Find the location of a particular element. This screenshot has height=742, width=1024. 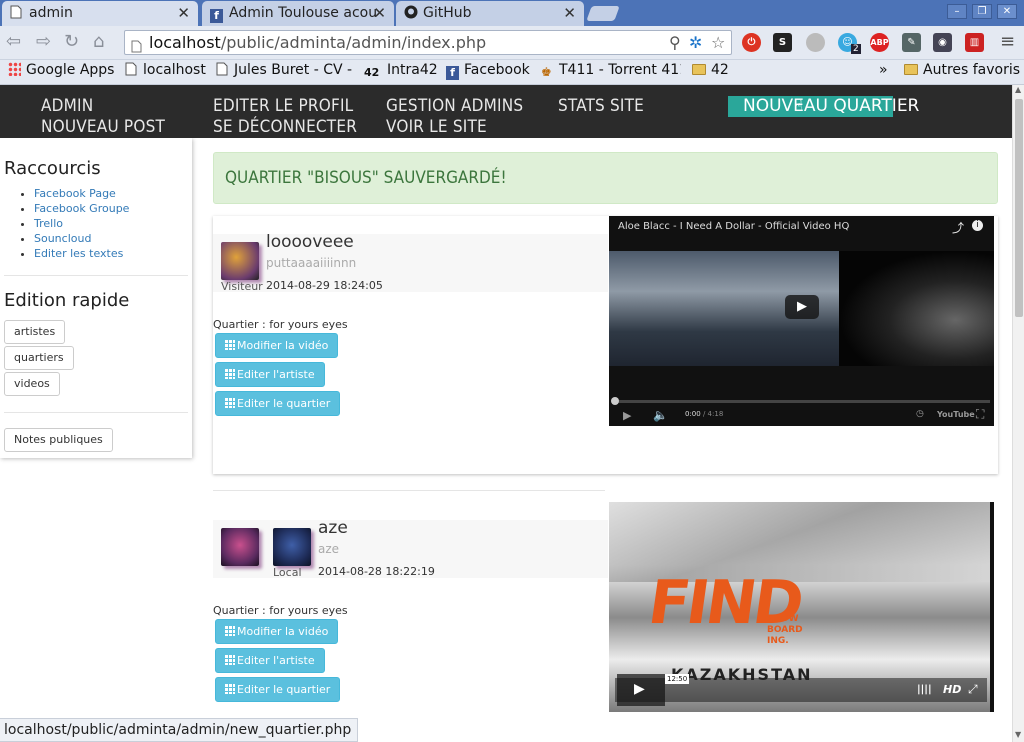

menu-icon: ≡ is located at coordinates (1007, 41).